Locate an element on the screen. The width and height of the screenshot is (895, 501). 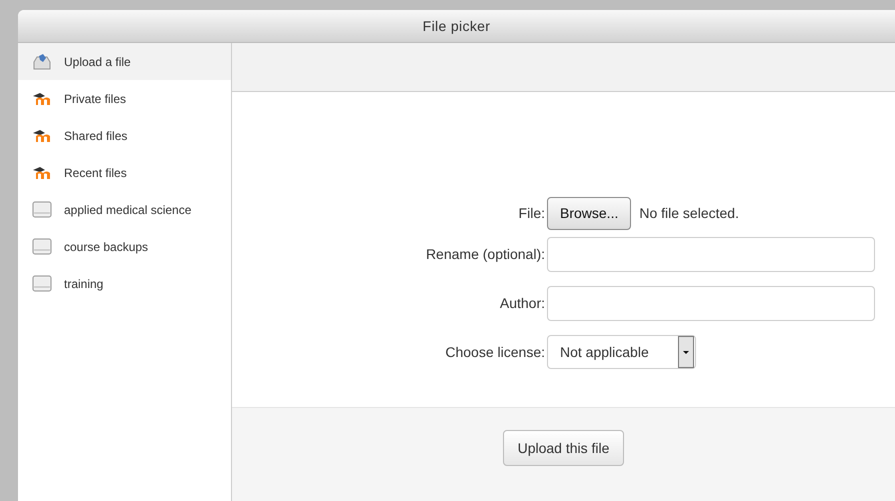
rename-field is located at coordinates (711, 254).